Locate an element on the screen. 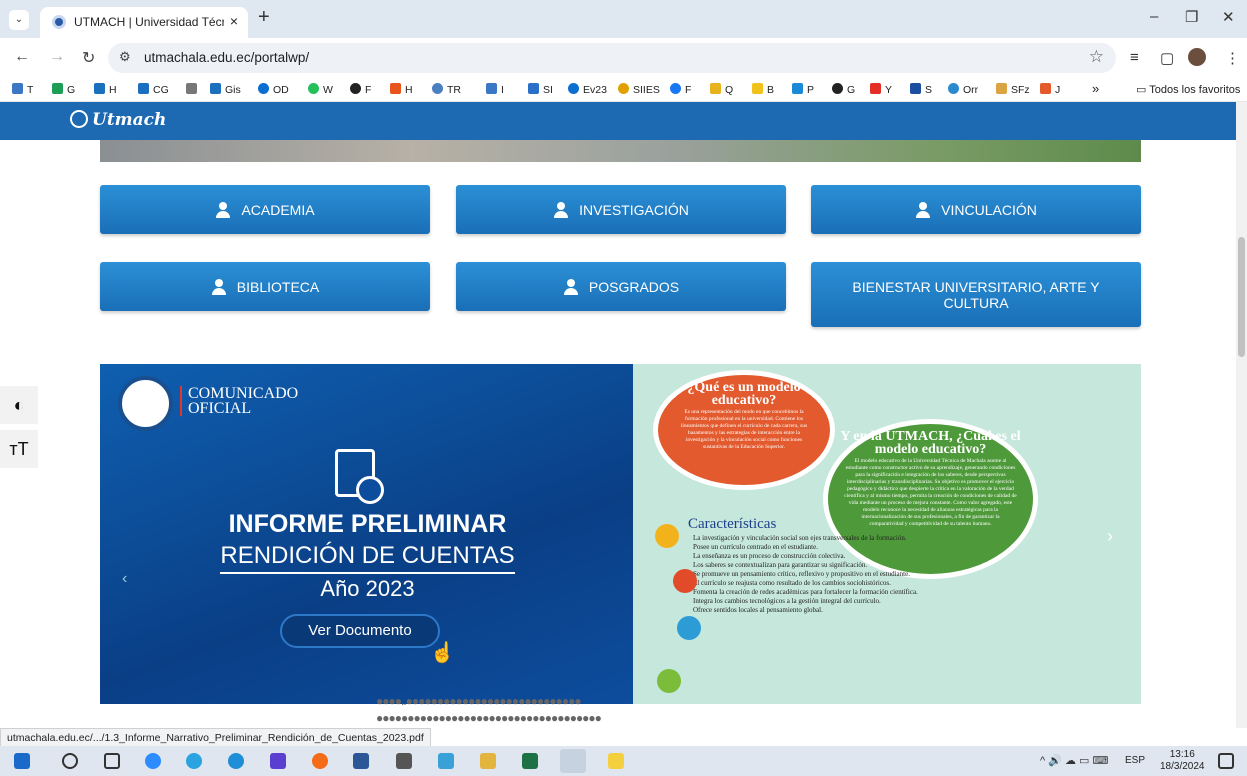 The height and width of the screenshot is (776, 1247). bookmark-item: OD is located at coordinates (273, 89).